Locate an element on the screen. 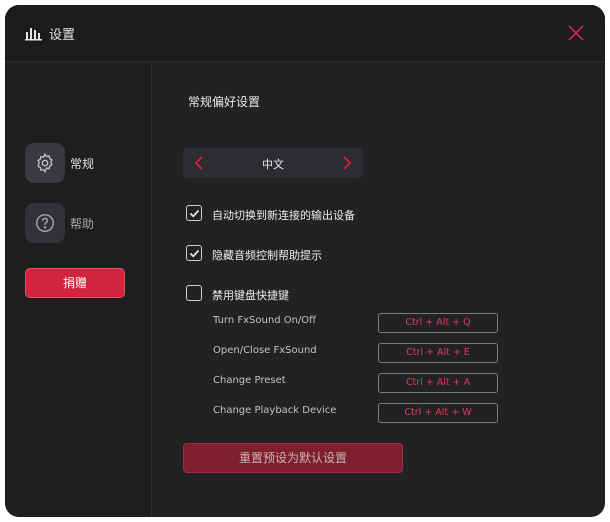 Image resolution: width=610 pixels, height=522 pixels. disable-shortcuts-checkbox is located at coordinates (194, 293).